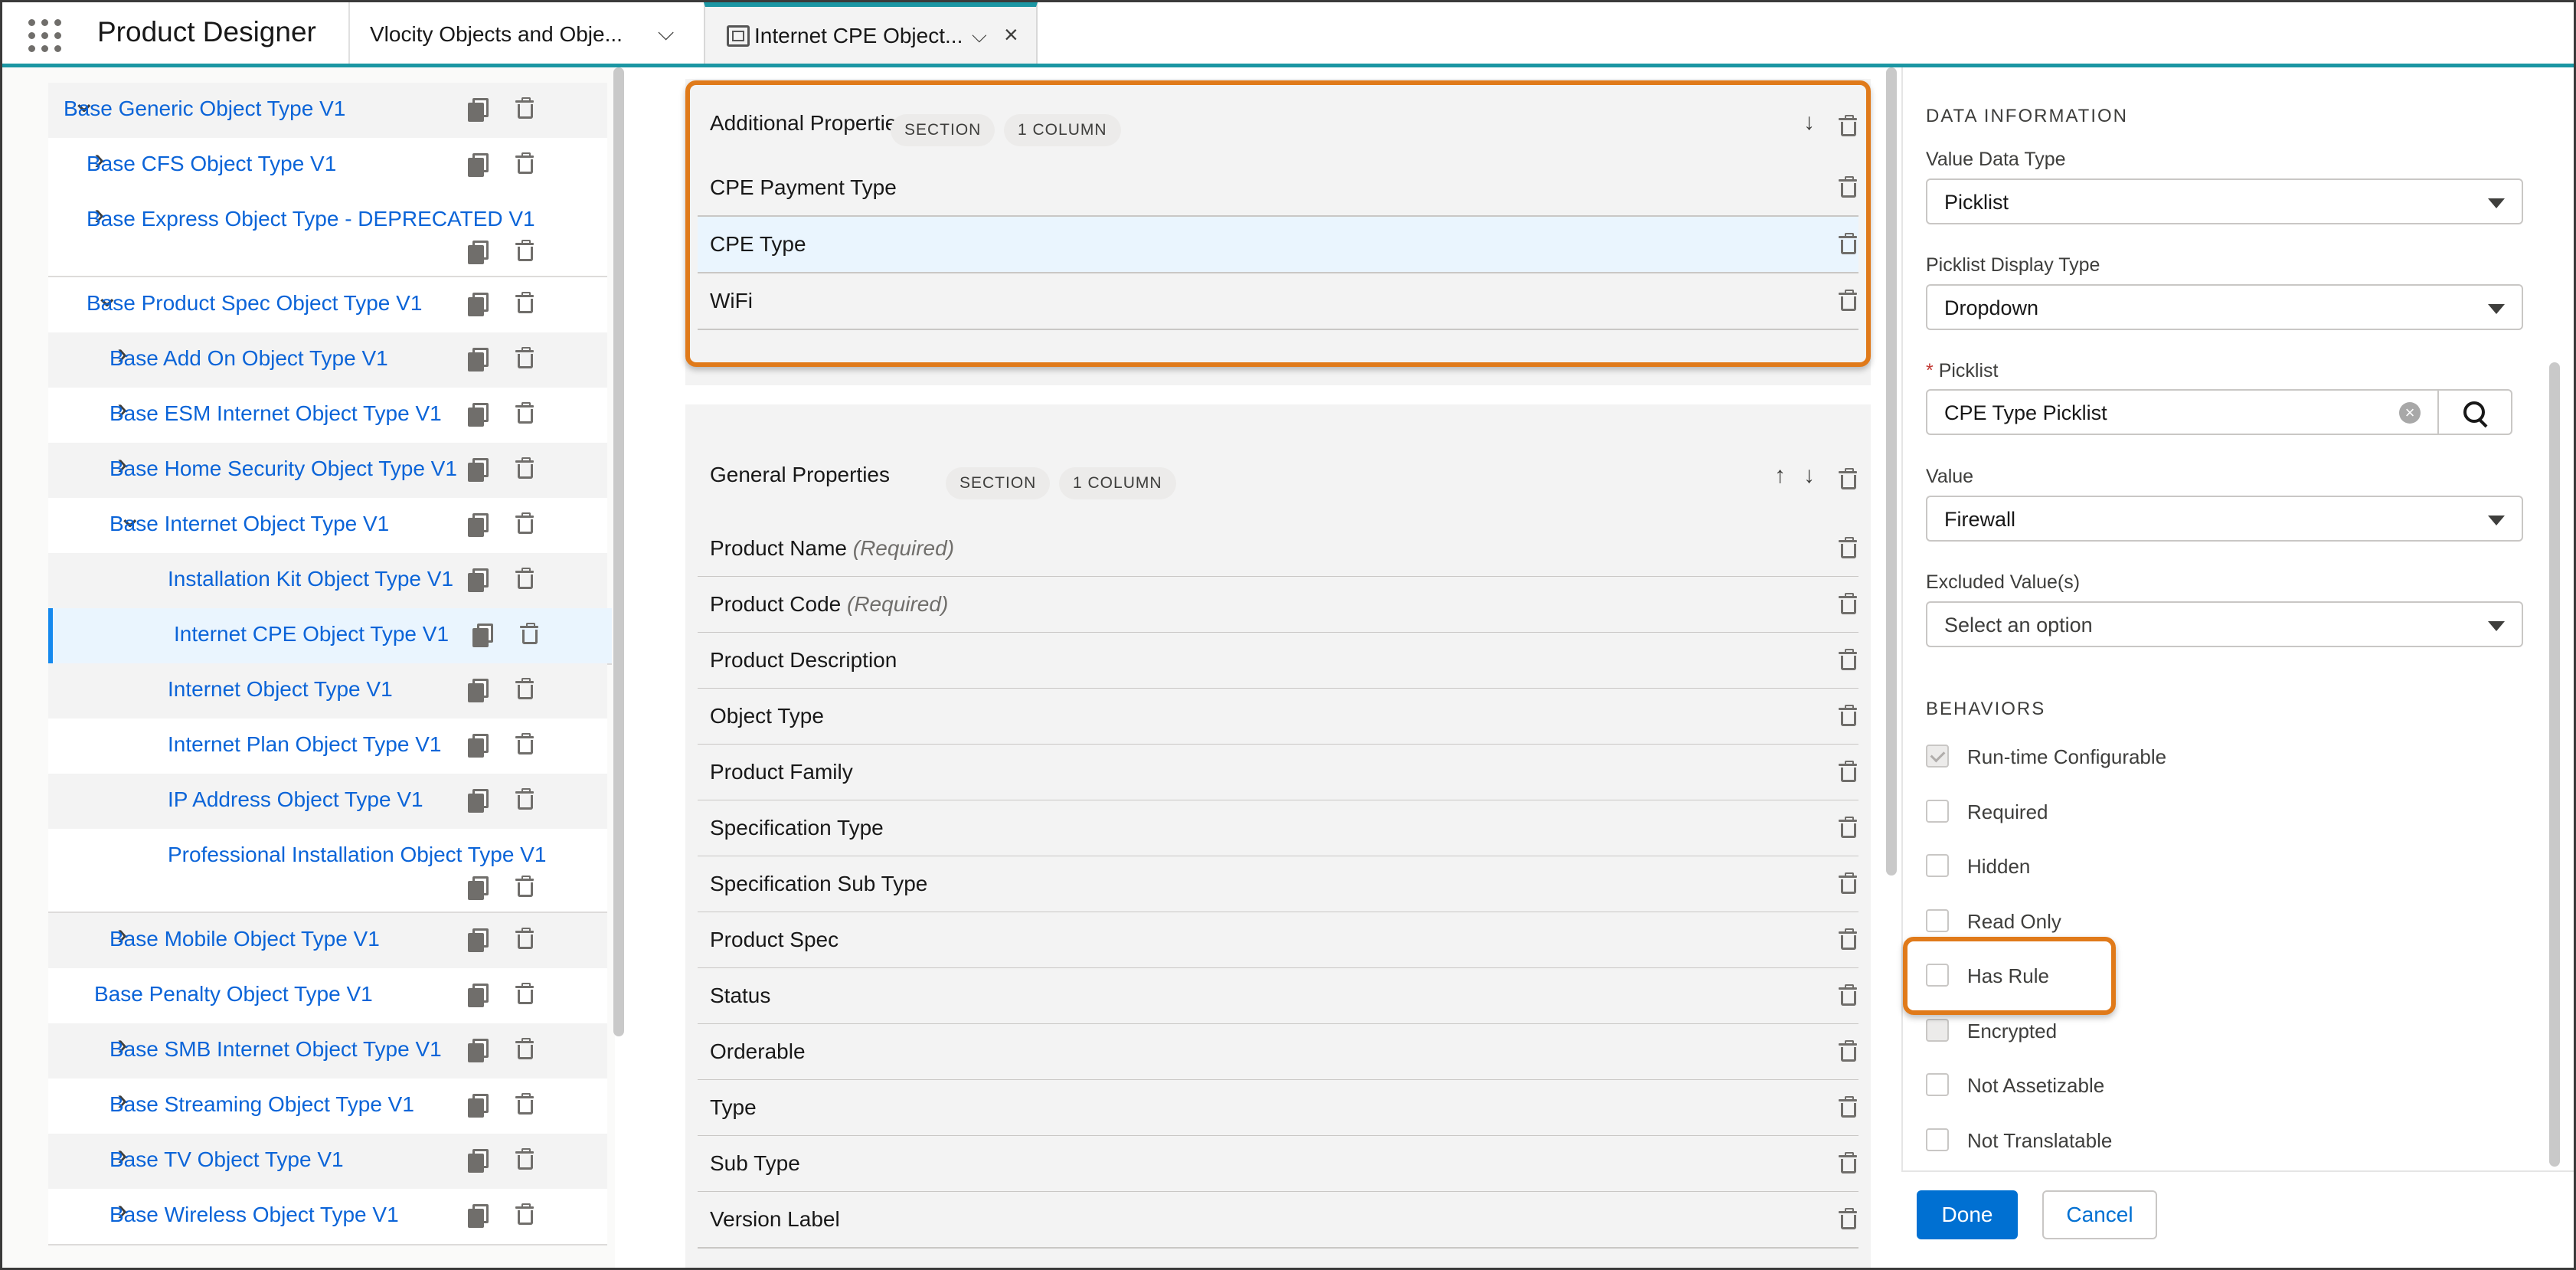 The height and width of the screenshot is (1270, 2576). Describe the element at coordinates (262, 1104) in the screenshot. I see `tree-item-label: Base Streaming Object Type V1` at that location.